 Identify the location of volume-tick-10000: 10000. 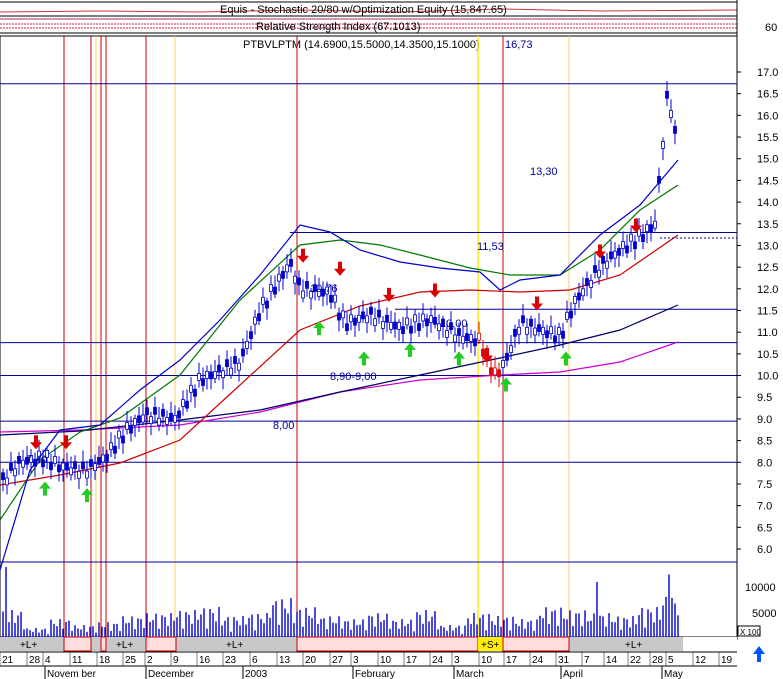
(760, 588).